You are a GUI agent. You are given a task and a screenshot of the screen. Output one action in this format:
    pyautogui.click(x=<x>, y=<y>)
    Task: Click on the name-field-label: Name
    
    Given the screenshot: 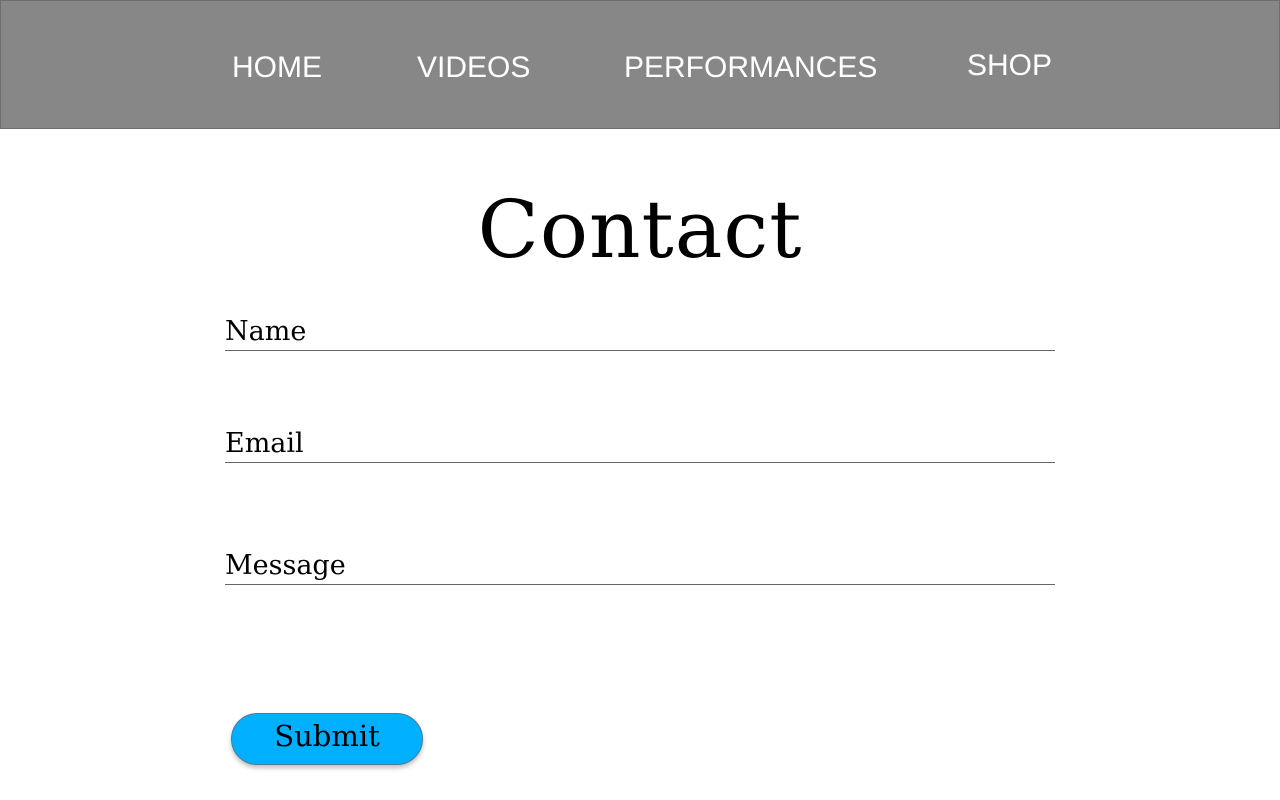 What is the action you would take?
    pyautogui.click(x=266, y=331)
    